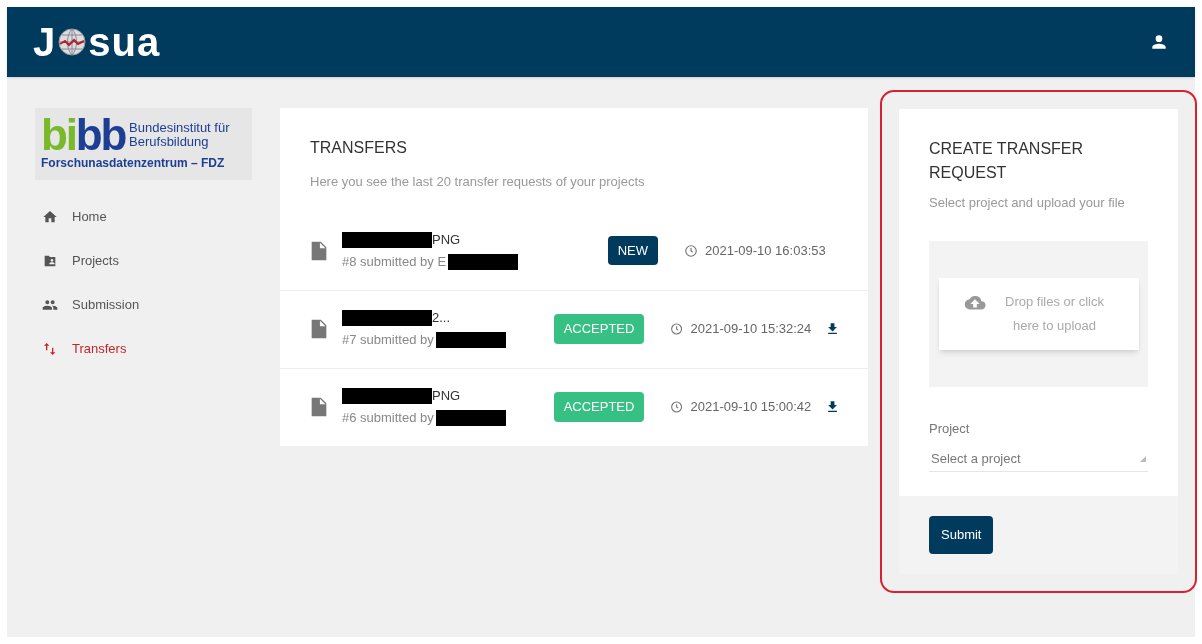  What do you see at coordinates (766, 250) in the screenshot?
I see `transfer-time: 2021-09-10 16:03:53` at bounding box center [766, 250].